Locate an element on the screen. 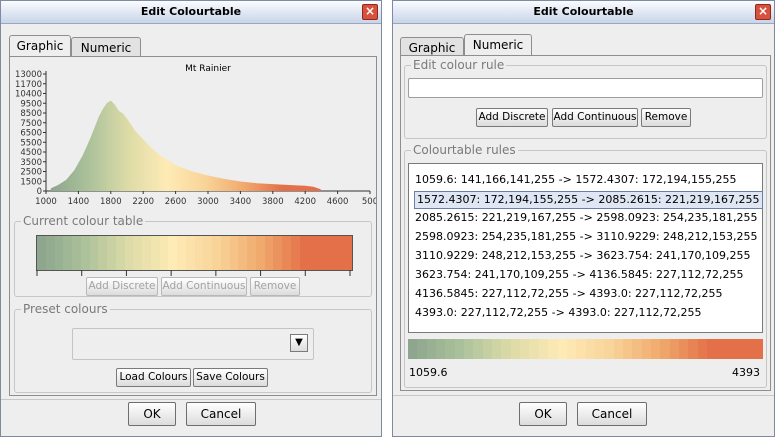 This screenshot has width=775, height=437. y-tick-label: 11700 is located at coordinates (28, 85).